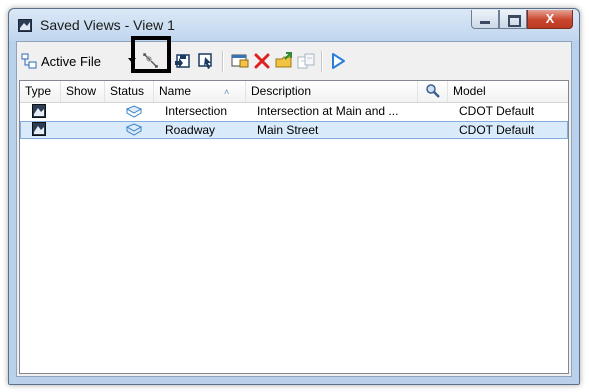 The width and height of the screenshot is (589, 392). I want to click on maximize-icon, so click(514, 21).